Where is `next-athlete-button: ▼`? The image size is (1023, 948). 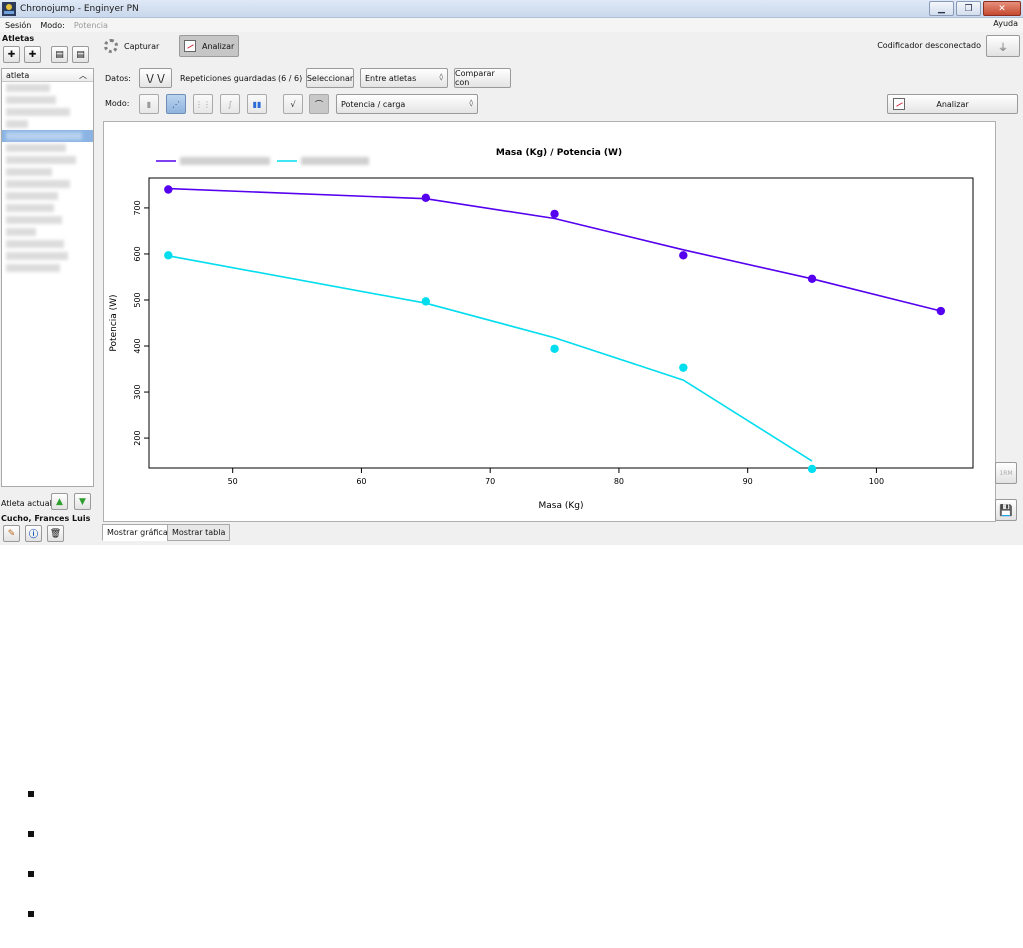 next-athlete-button: ▼ is located at coordinates (82, 501).